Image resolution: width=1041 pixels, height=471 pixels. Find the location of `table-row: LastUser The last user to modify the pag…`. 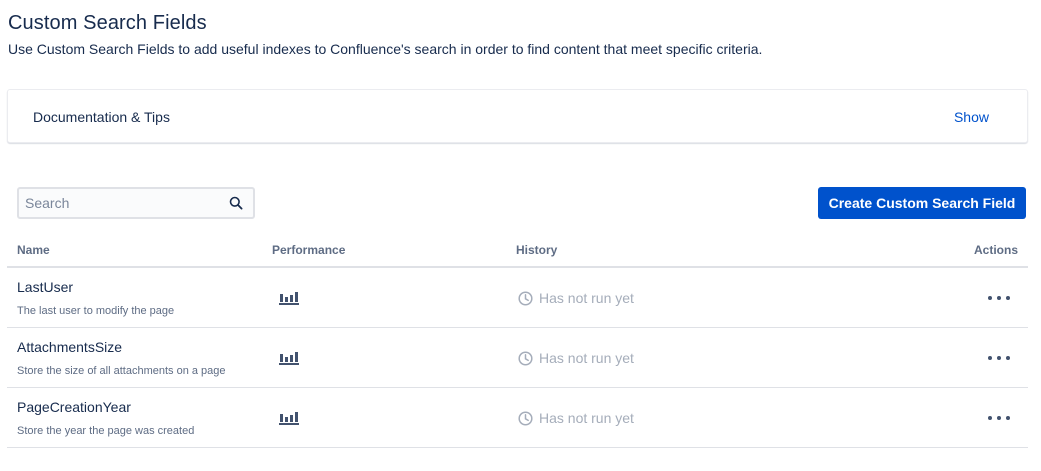

table-row: LastUser The last user to modify the pag… is located at coordinates (517, 298).